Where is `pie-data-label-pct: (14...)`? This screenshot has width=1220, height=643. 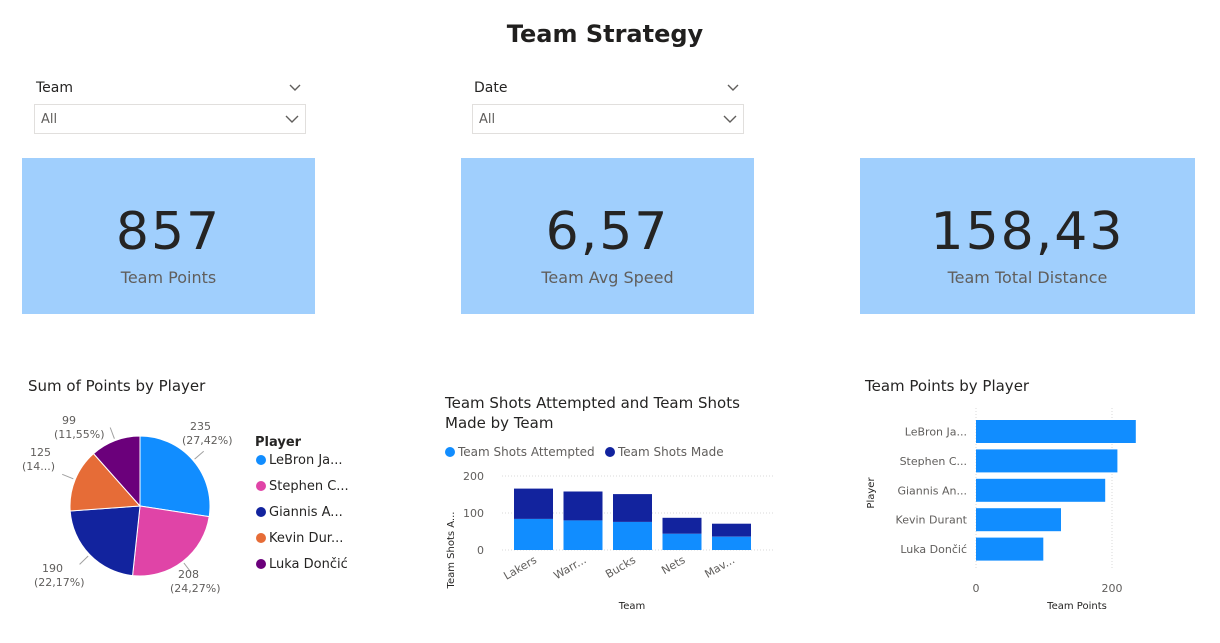
pie-data-label-pct: (14...) is located at coordinates (38, 466).